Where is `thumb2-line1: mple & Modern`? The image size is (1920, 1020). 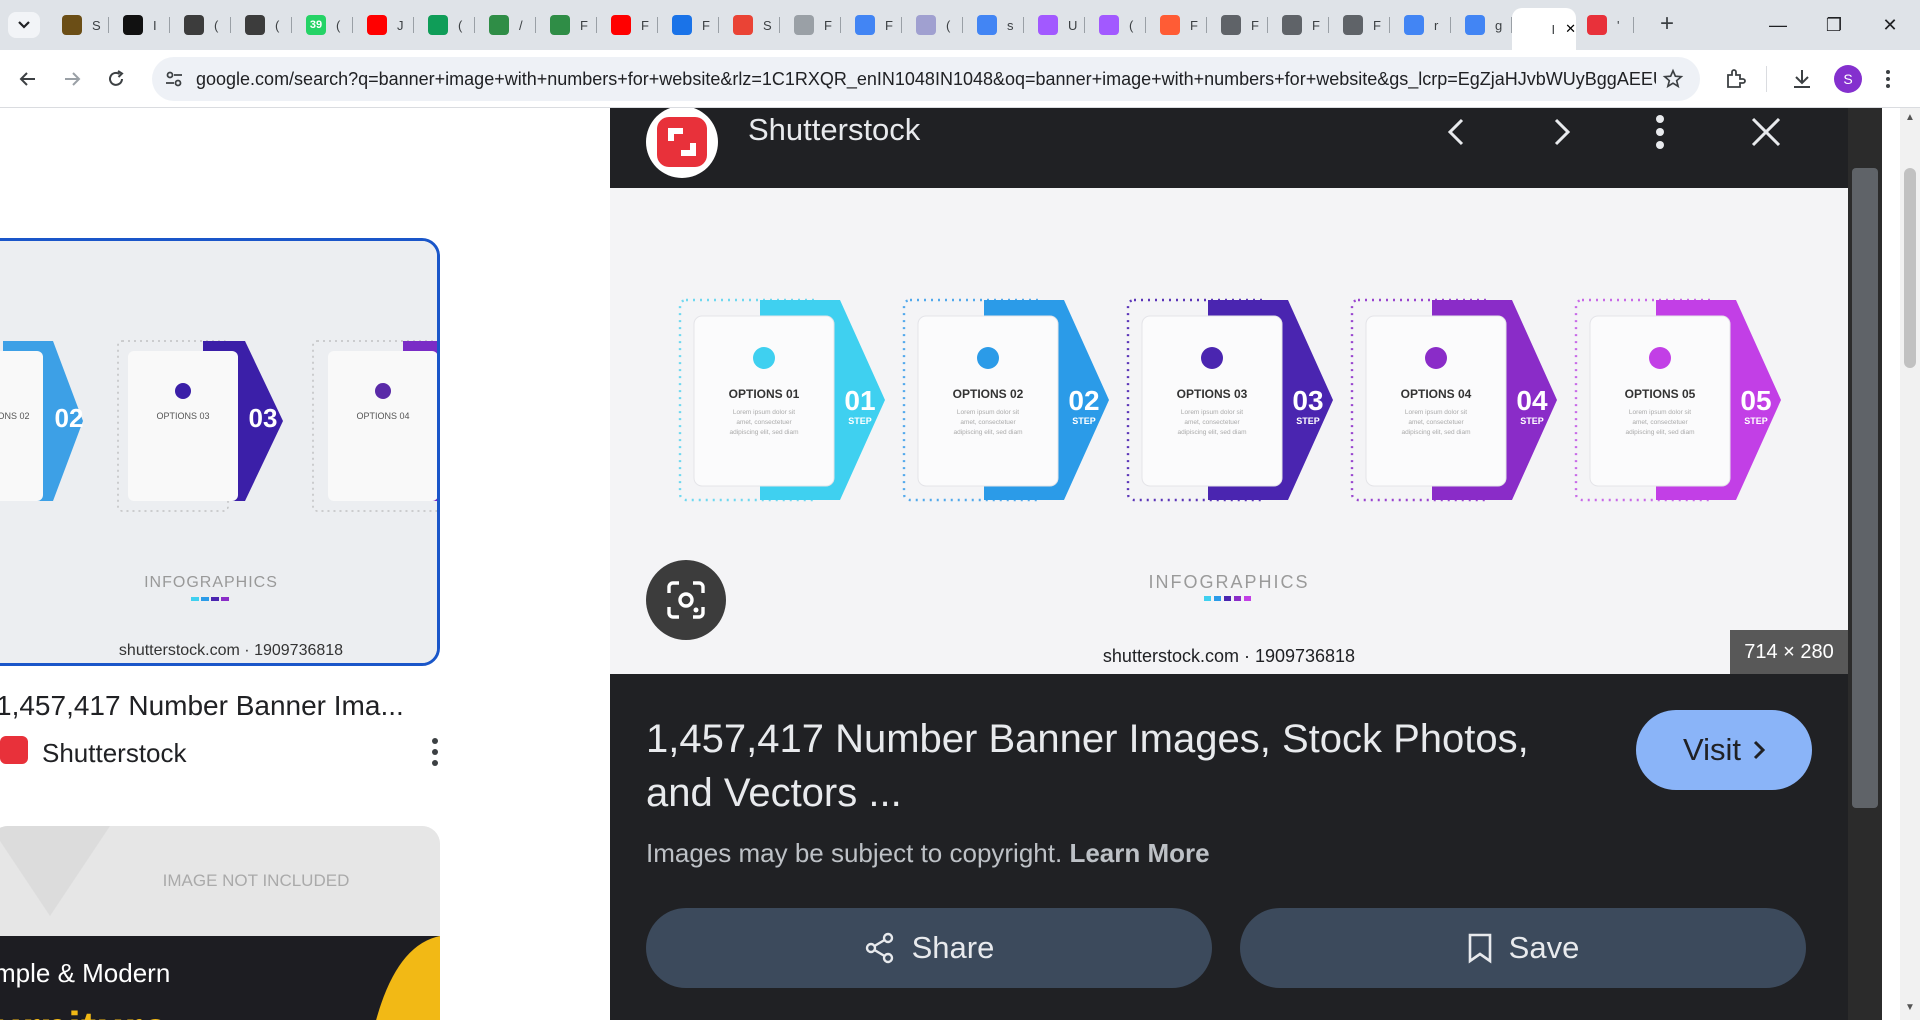 thumb2-line1: mple & Modern is located at coordinates (85, 973).